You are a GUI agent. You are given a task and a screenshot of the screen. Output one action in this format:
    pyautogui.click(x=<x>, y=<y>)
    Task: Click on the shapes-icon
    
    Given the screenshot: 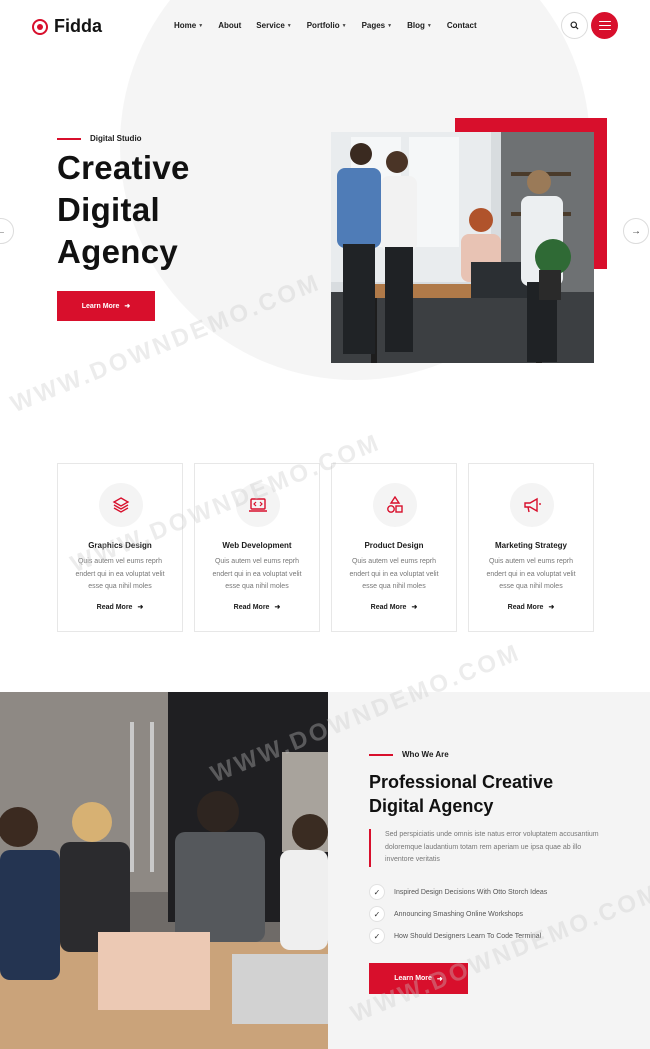 What is the action you would take?
    pyautogui.click(x=395, y=505)
    